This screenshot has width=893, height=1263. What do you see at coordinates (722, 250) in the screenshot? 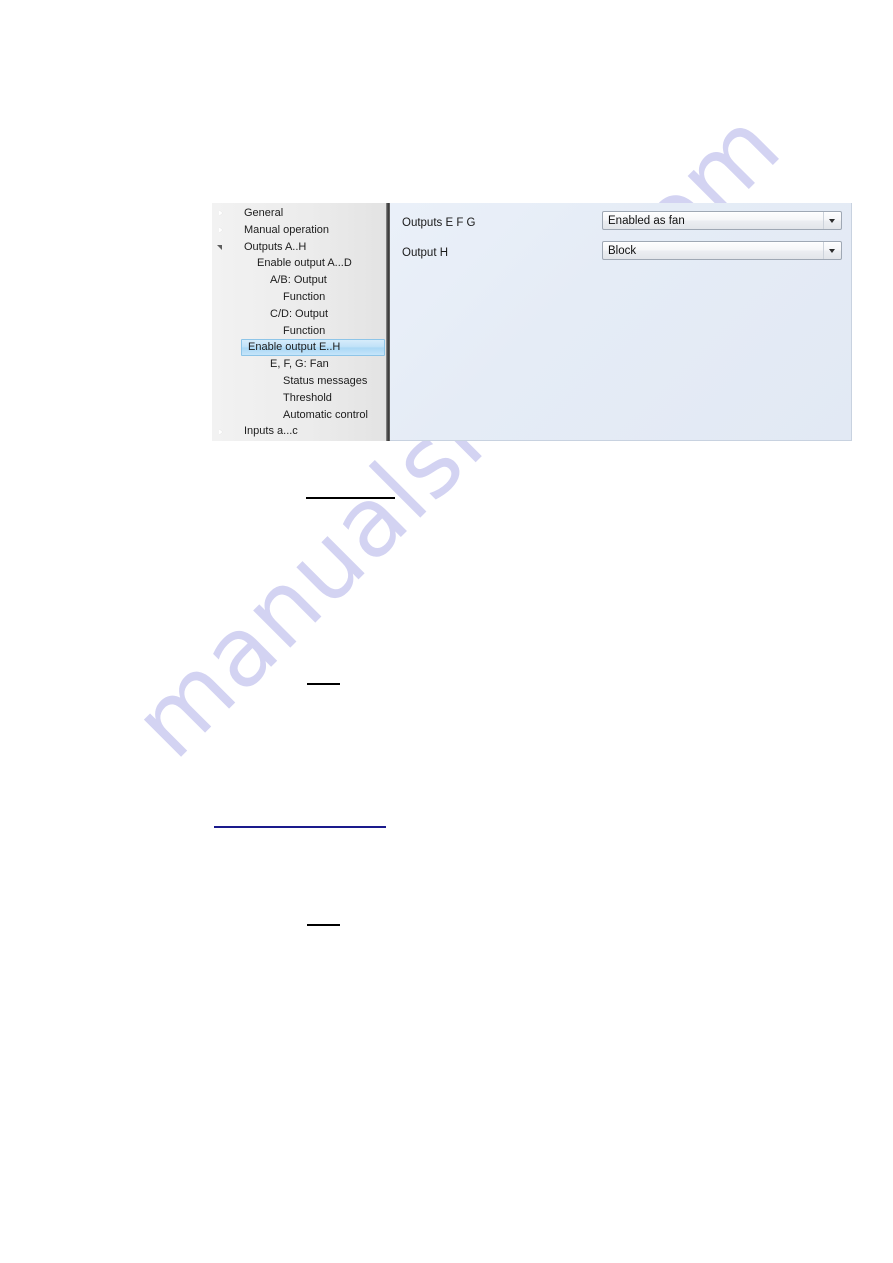
I see `parameter-dropdown: Block` at bounding box center [722, 250].